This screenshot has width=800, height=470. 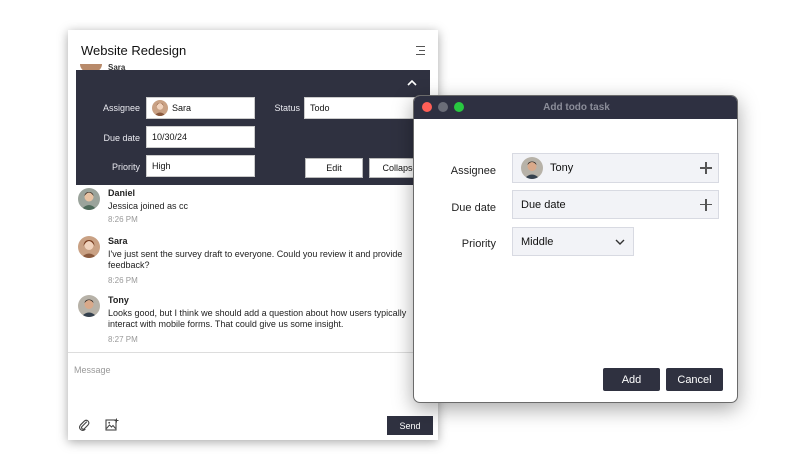 What do you see at coordinates (459, 107) in the screenshot?
I see `maximize-window-button` at bounding box center [459, 107].